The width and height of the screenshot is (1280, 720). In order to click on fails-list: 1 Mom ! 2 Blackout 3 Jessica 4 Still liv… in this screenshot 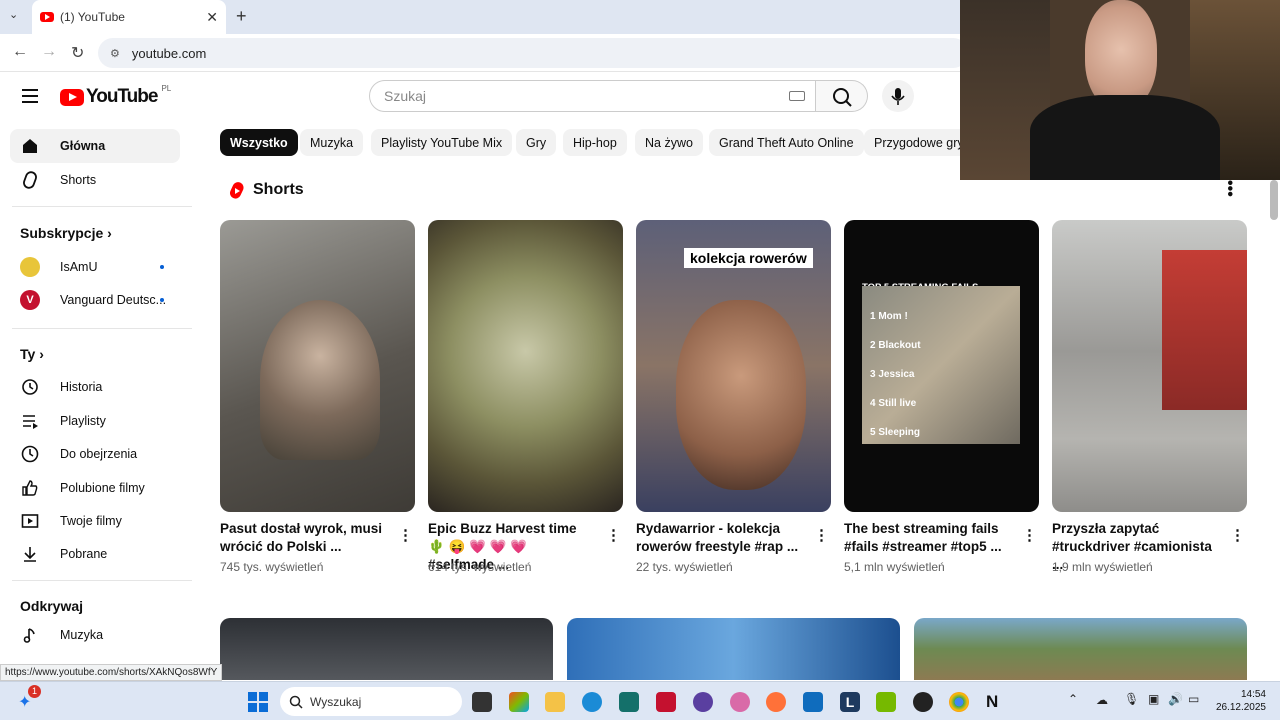, I will do `click(895, 374)`.